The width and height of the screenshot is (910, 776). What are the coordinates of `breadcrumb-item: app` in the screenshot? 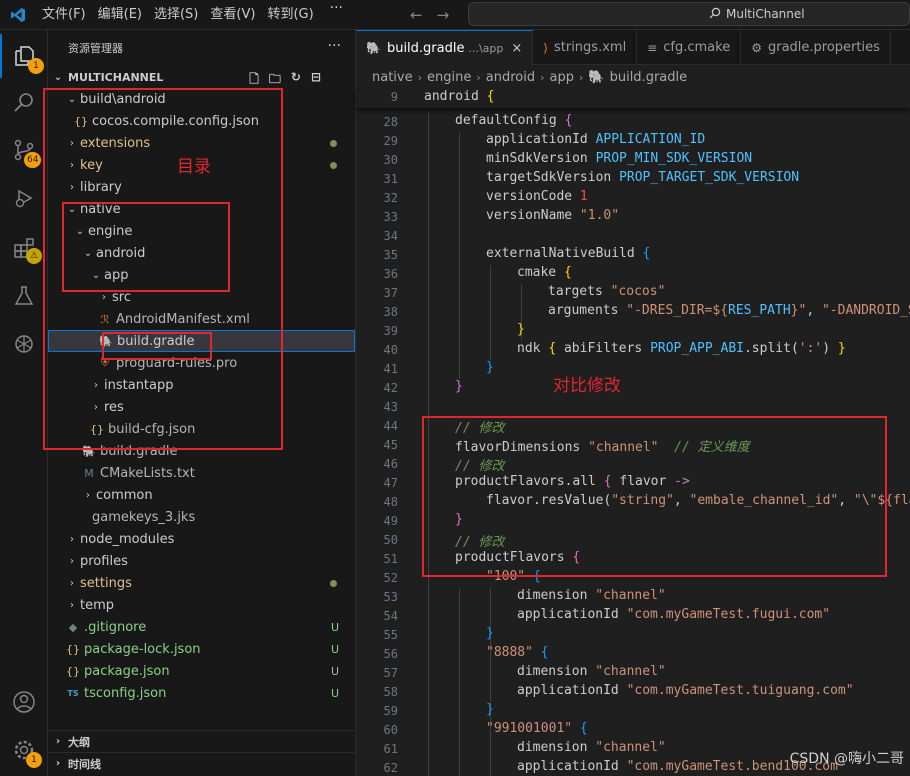 It's located at (562, 77).